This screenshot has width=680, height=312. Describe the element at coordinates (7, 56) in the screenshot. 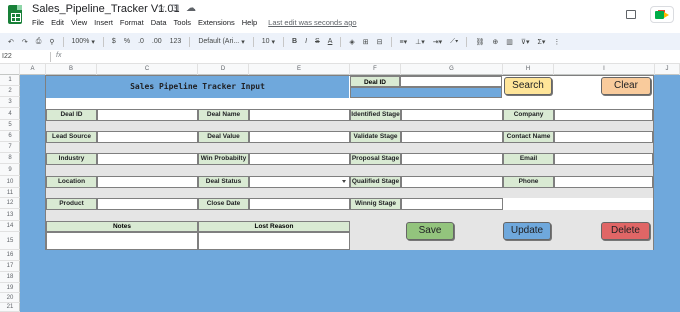

I see `name-box: I22` at that location.